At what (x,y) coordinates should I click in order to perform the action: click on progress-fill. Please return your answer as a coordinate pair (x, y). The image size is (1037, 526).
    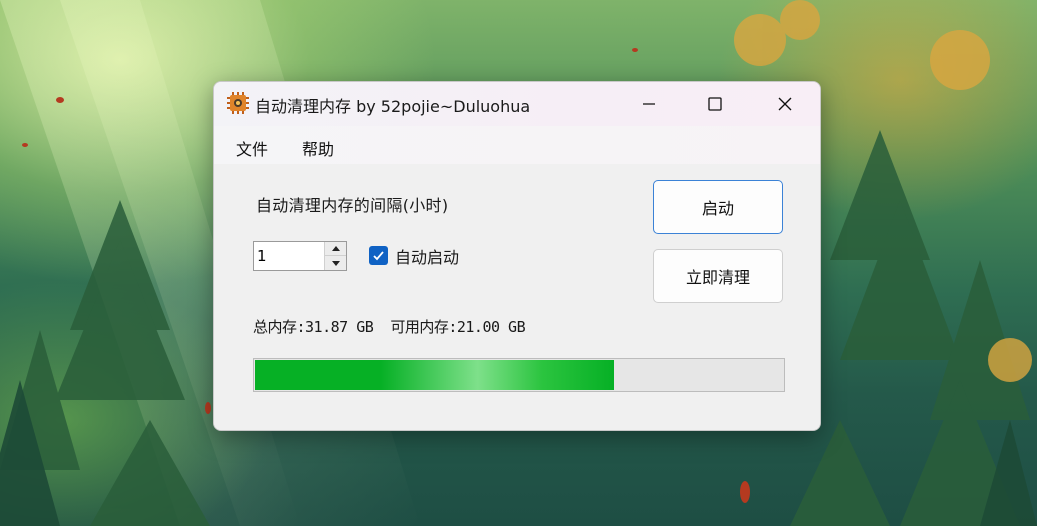
    Looking at the image, I should click on (434, 375).